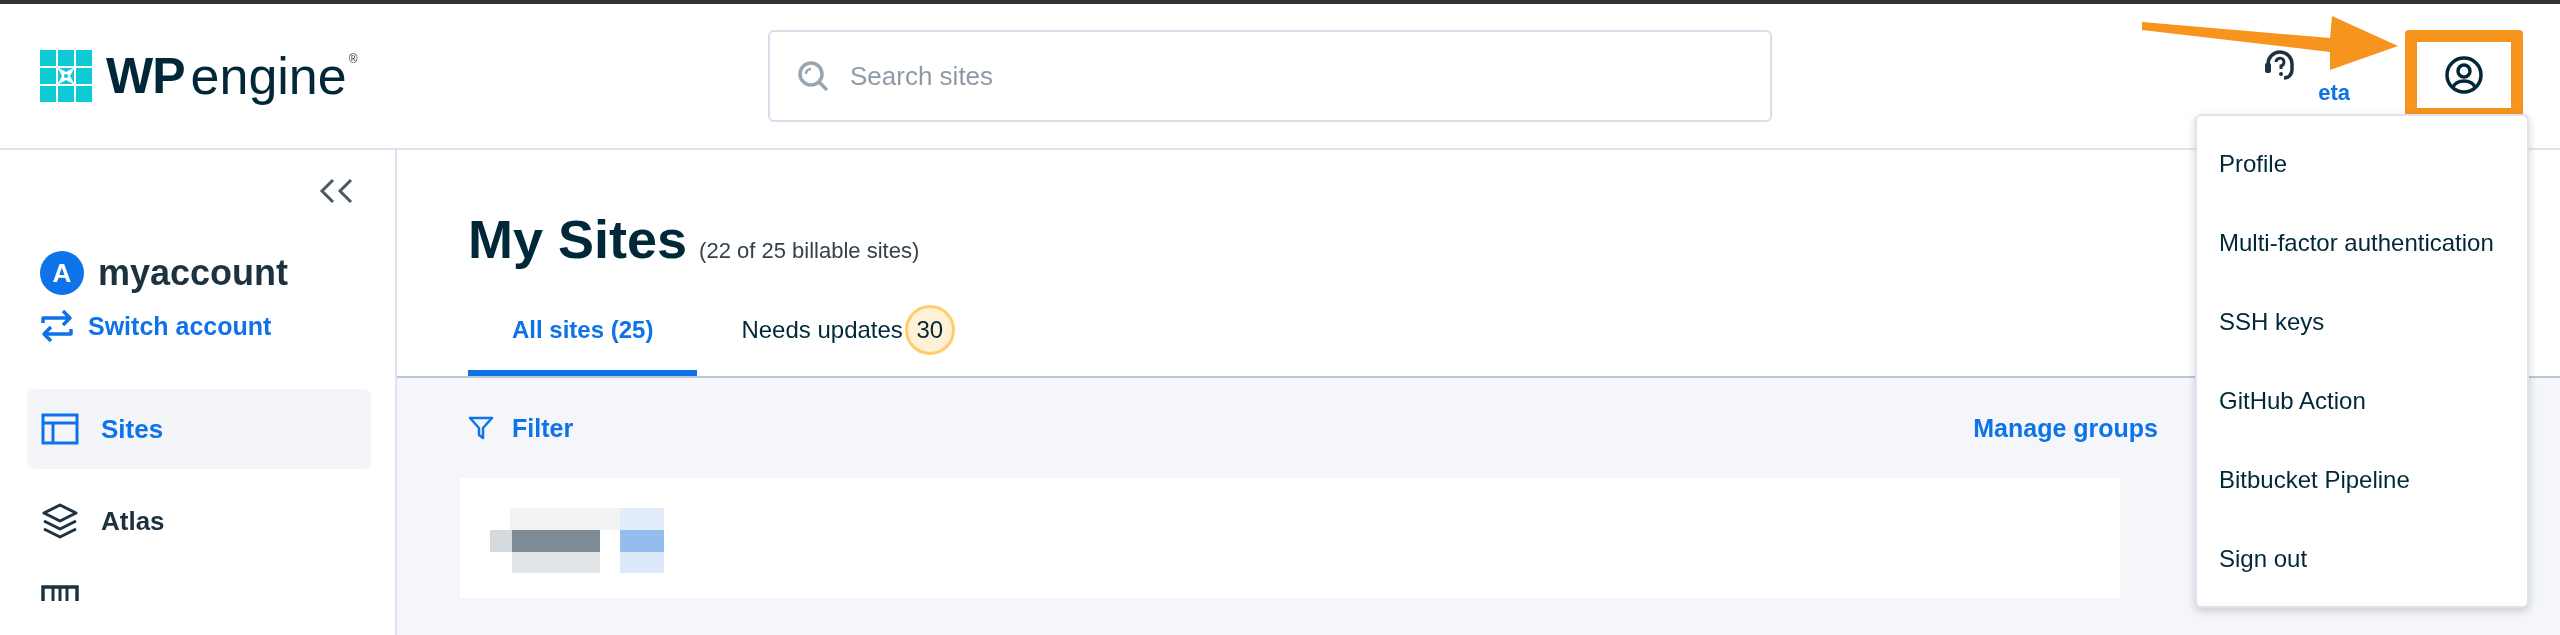  Describe the element at coordinates (199, 326) in the screenshot. I see `switch-account-link: Switch account` at that location.